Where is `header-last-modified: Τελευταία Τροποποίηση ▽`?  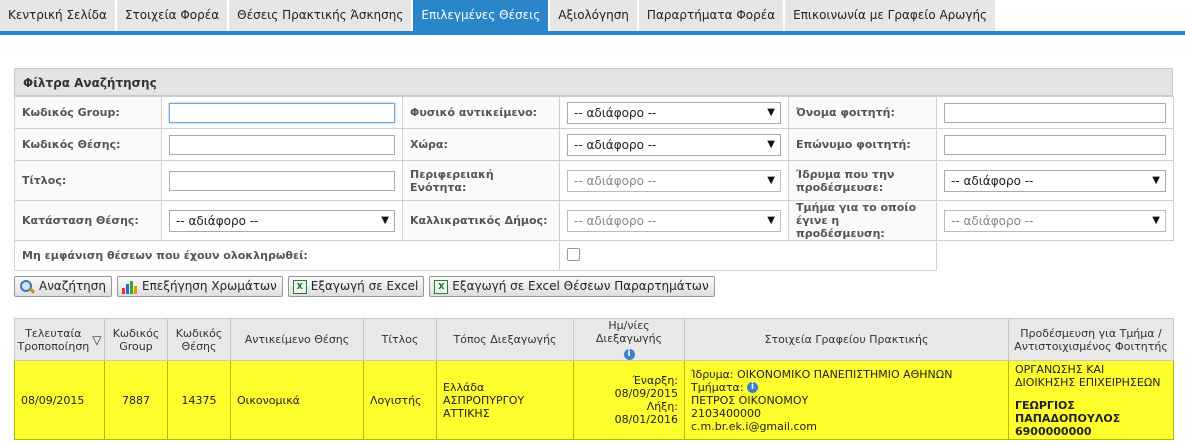
header-last-modified: Τελευταία Τροποποίηση ▽ is located at coordinates (59, 339).